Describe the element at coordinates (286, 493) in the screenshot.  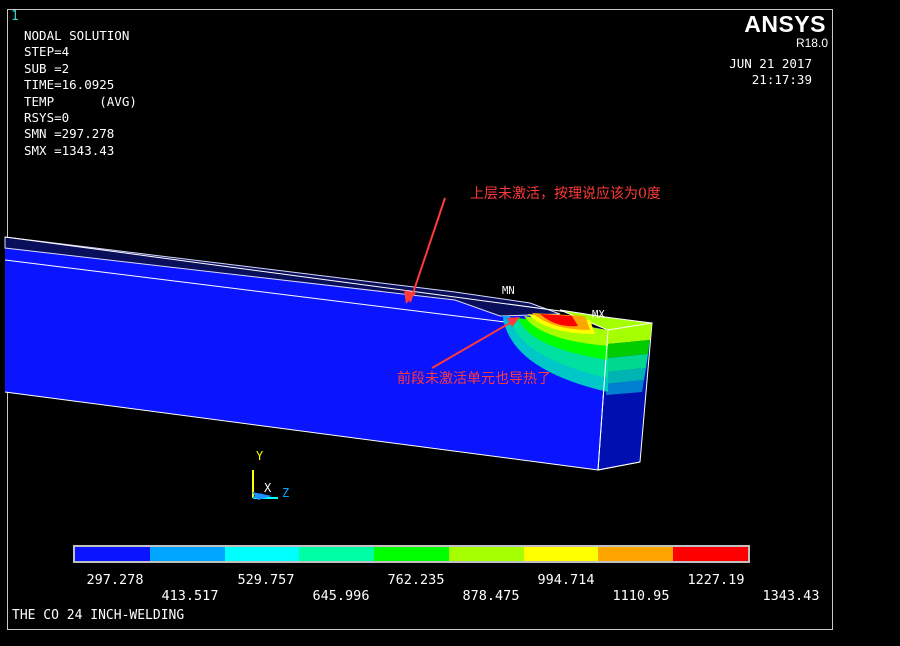
I see `axis-z-label: Z` at that location.